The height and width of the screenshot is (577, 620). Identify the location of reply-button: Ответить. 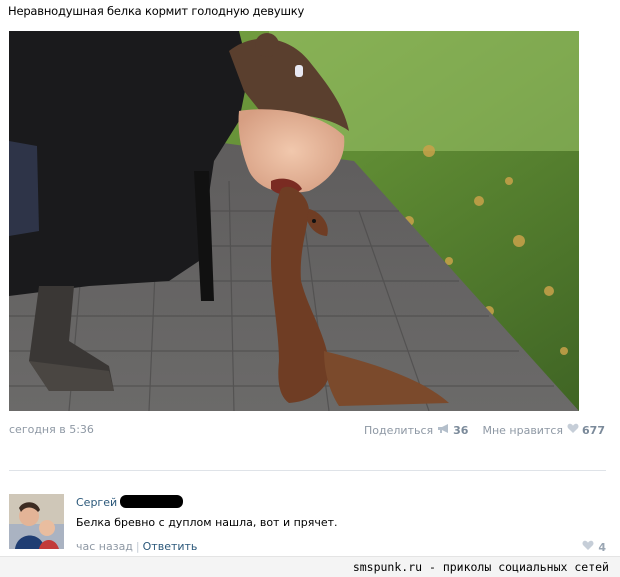
(170, 546).